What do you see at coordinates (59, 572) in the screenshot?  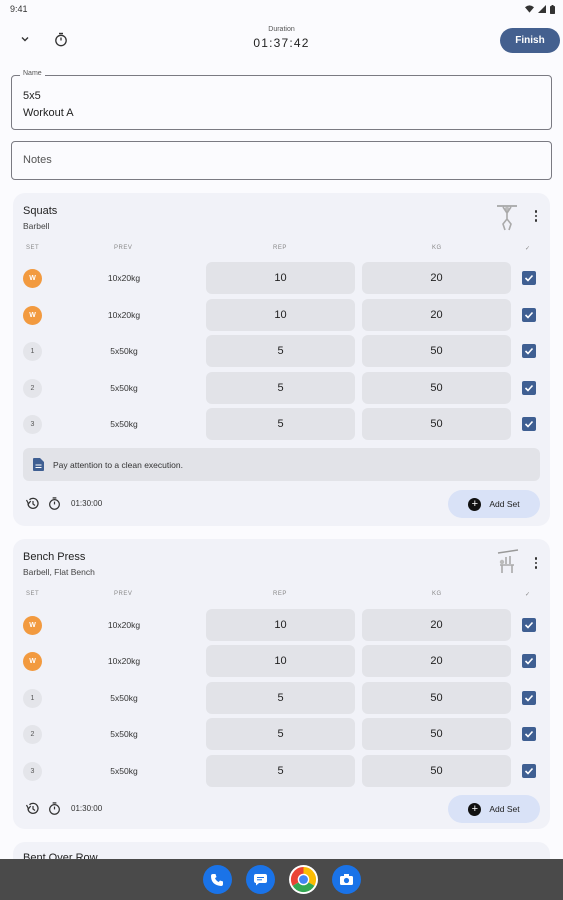 I see `exercise-subtitle: Barbell, Flat Bench` at bounding box center [59, 572].